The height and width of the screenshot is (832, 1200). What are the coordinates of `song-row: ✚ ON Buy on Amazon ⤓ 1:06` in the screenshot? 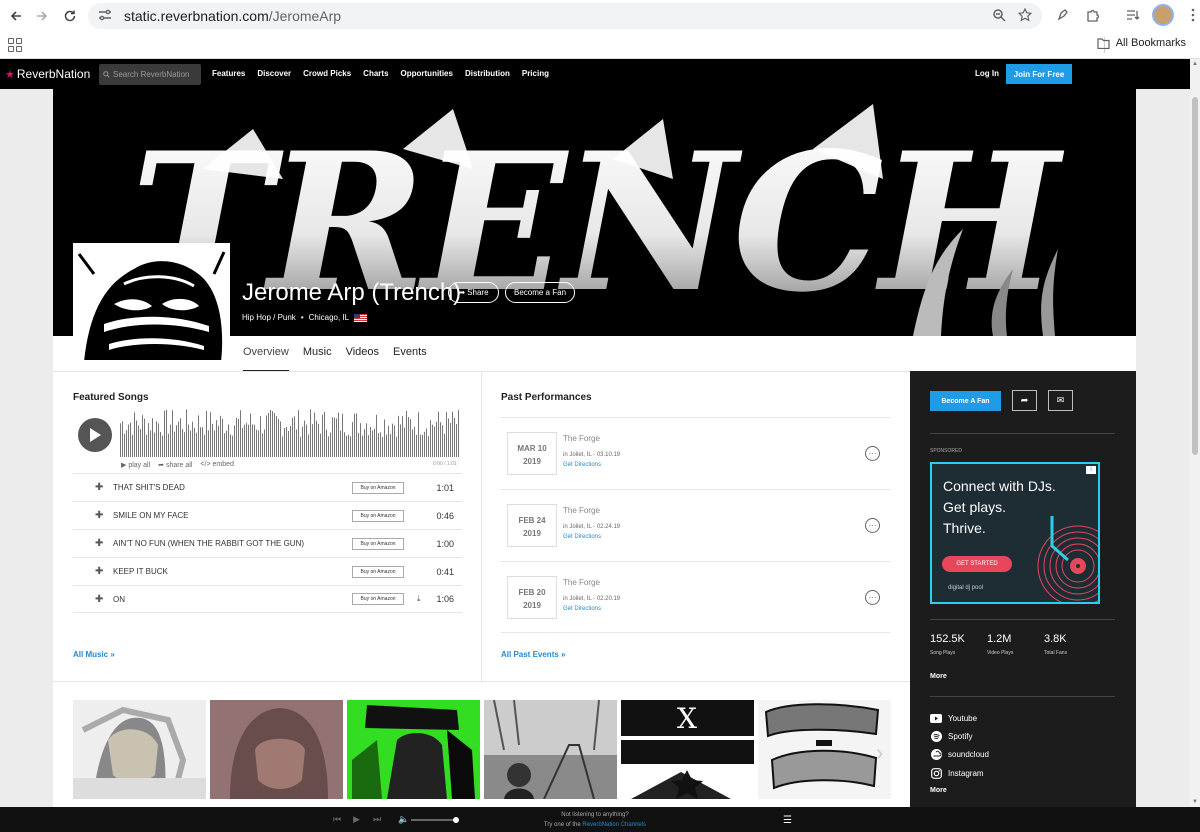 It's located at (267, 599).